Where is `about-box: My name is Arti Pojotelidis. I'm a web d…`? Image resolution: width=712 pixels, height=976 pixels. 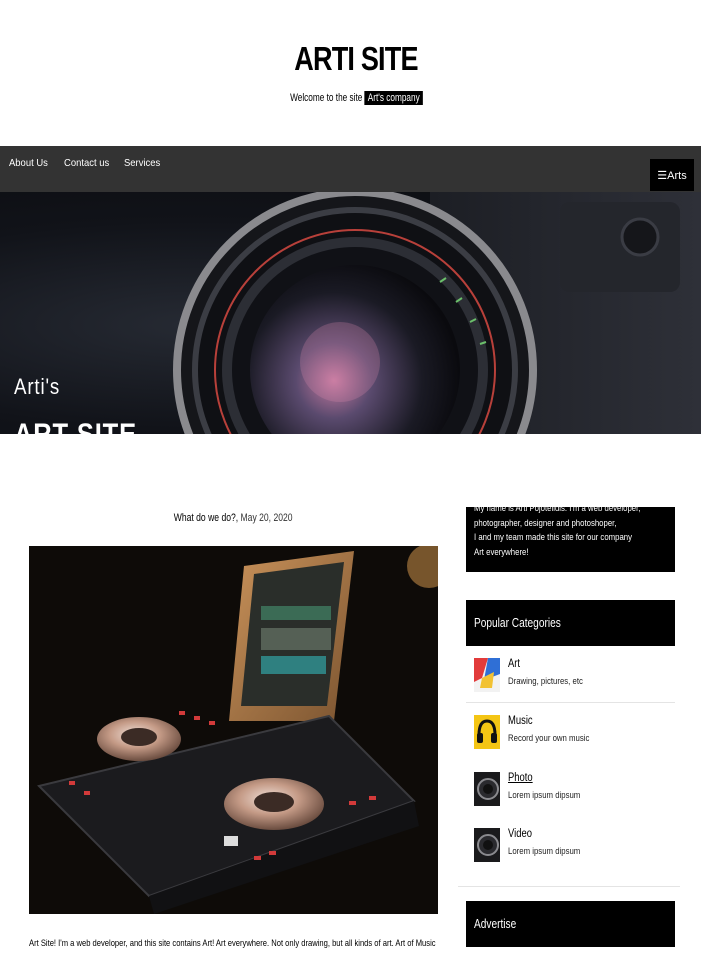 about-box: My name is Arti Pojotelidis. I'm a web d… is located at coordinates (570, 539).